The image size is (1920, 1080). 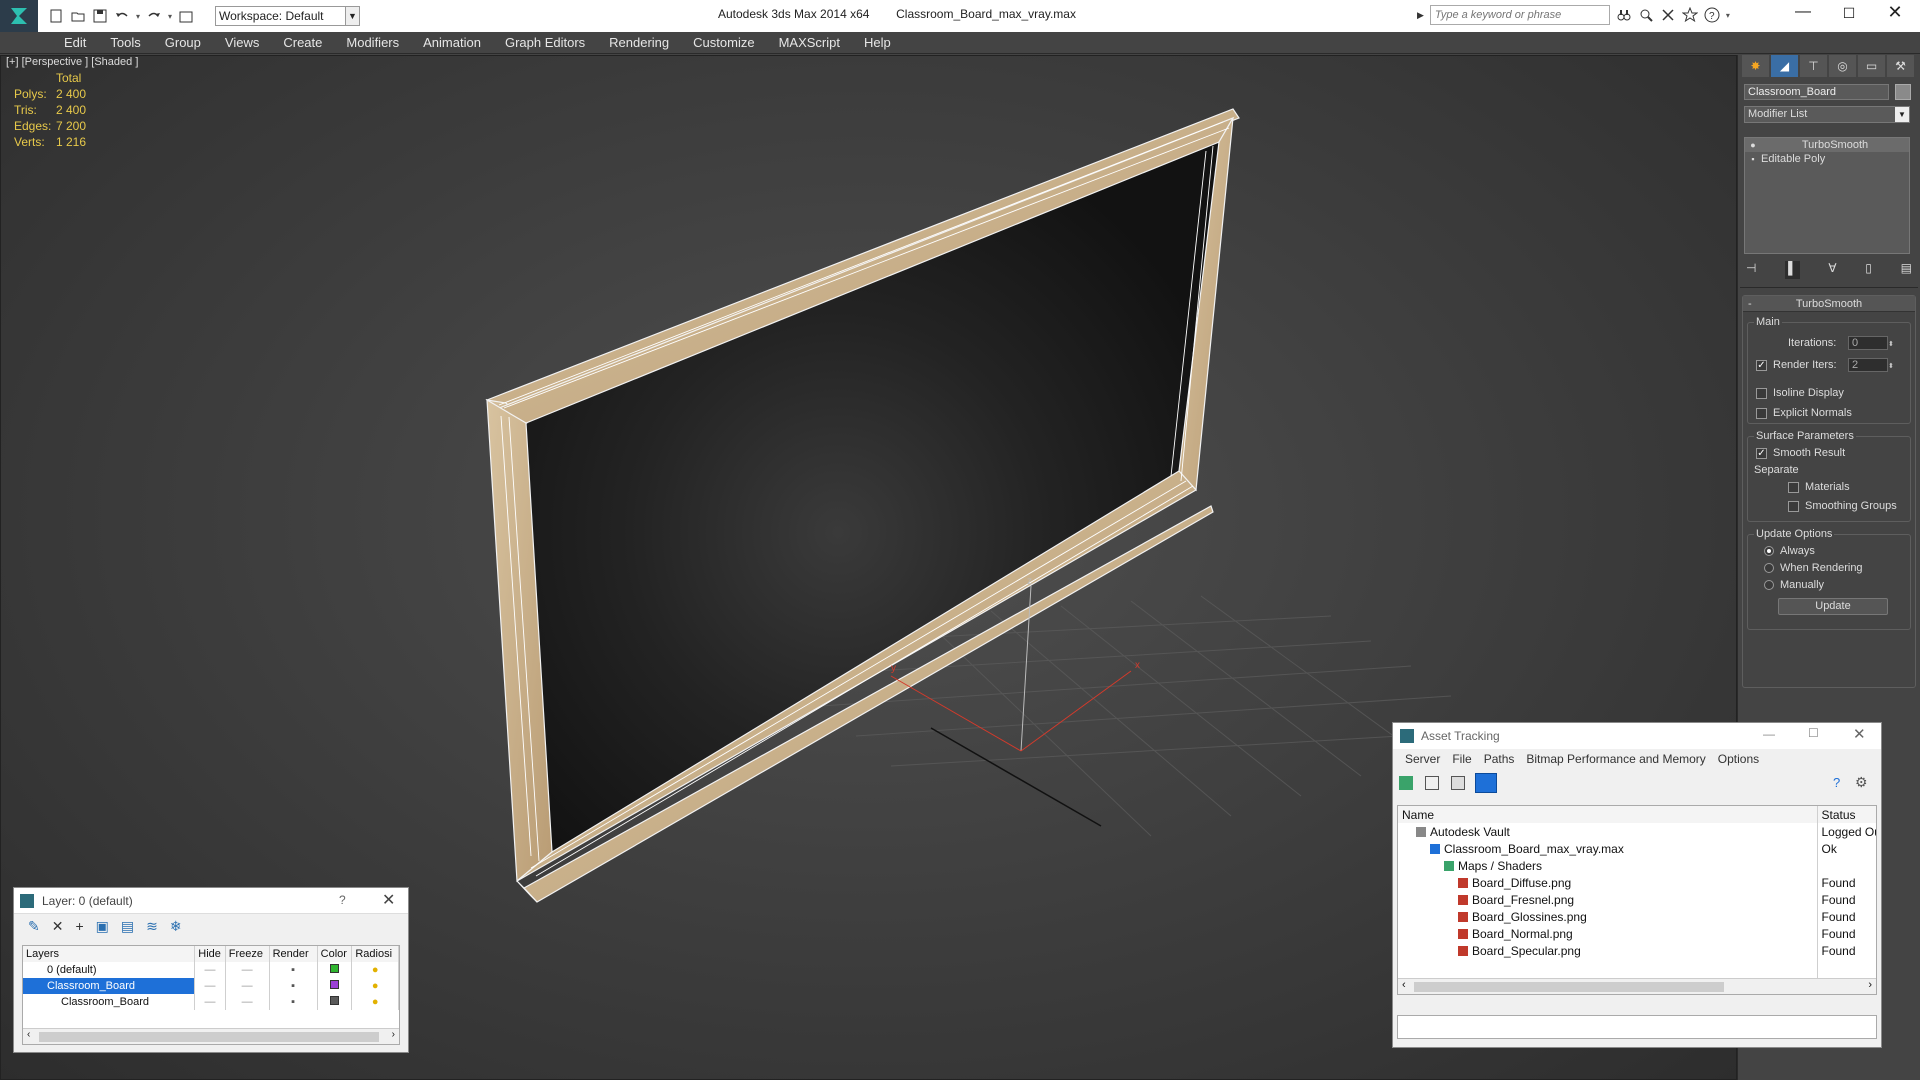 What do you see at coordinates (58, 926) in the screenshot?
I see `delete-layer-icon: ✕` at bounding box center [58, 926].